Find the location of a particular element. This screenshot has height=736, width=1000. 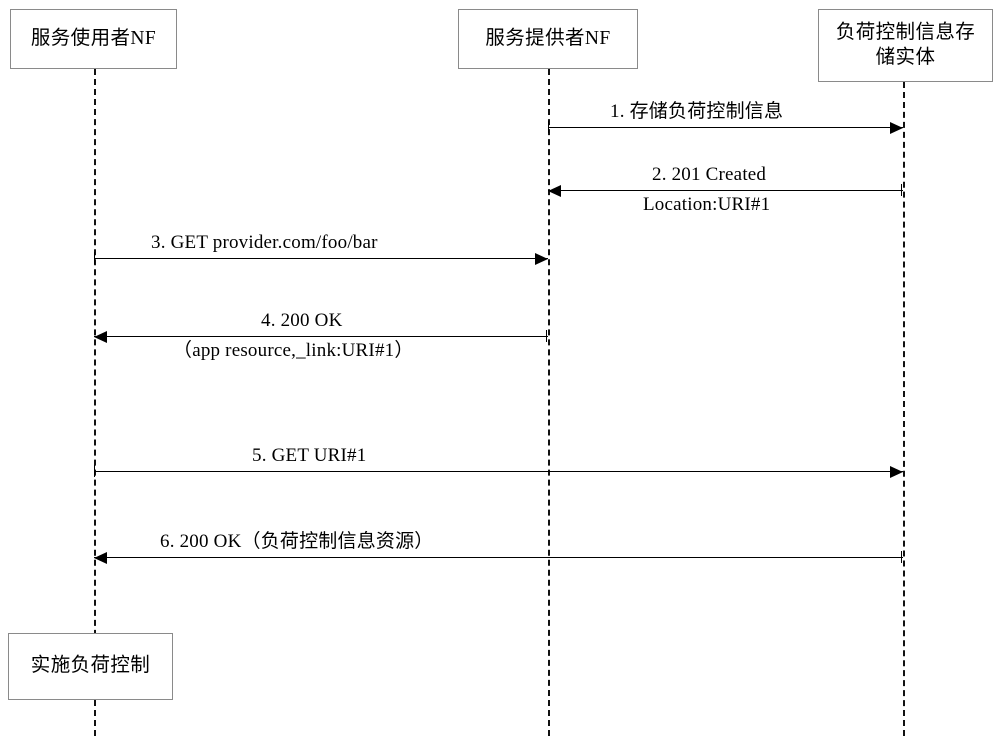

message-6-origin-tick is located at coordinates (901, 557).